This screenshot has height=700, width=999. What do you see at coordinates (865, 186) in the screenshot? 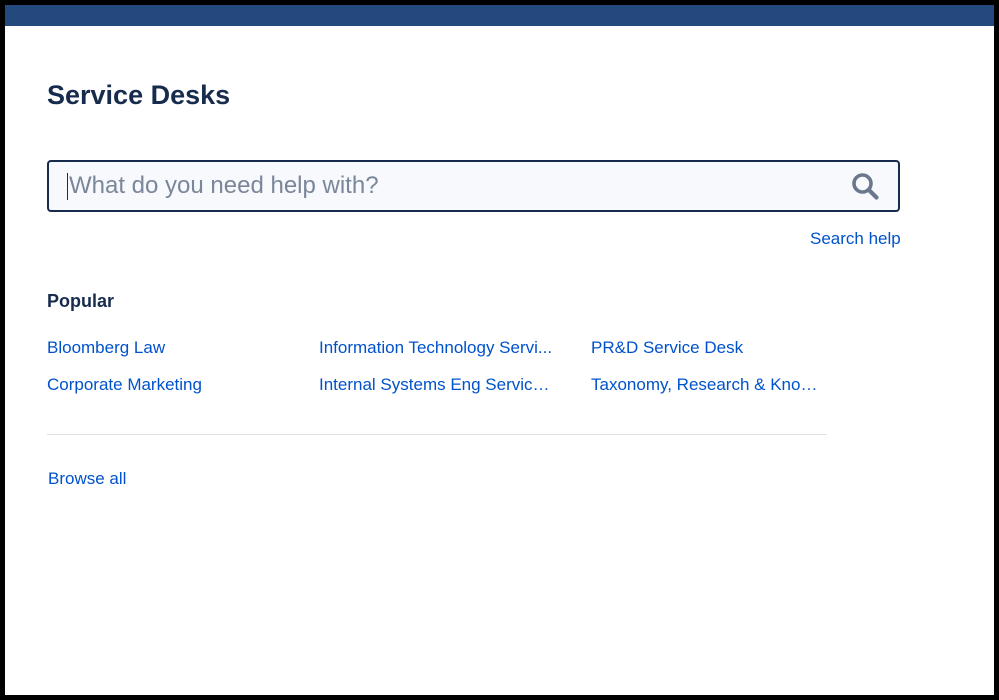
I see `search-icon` at bounding box center [865, 186].